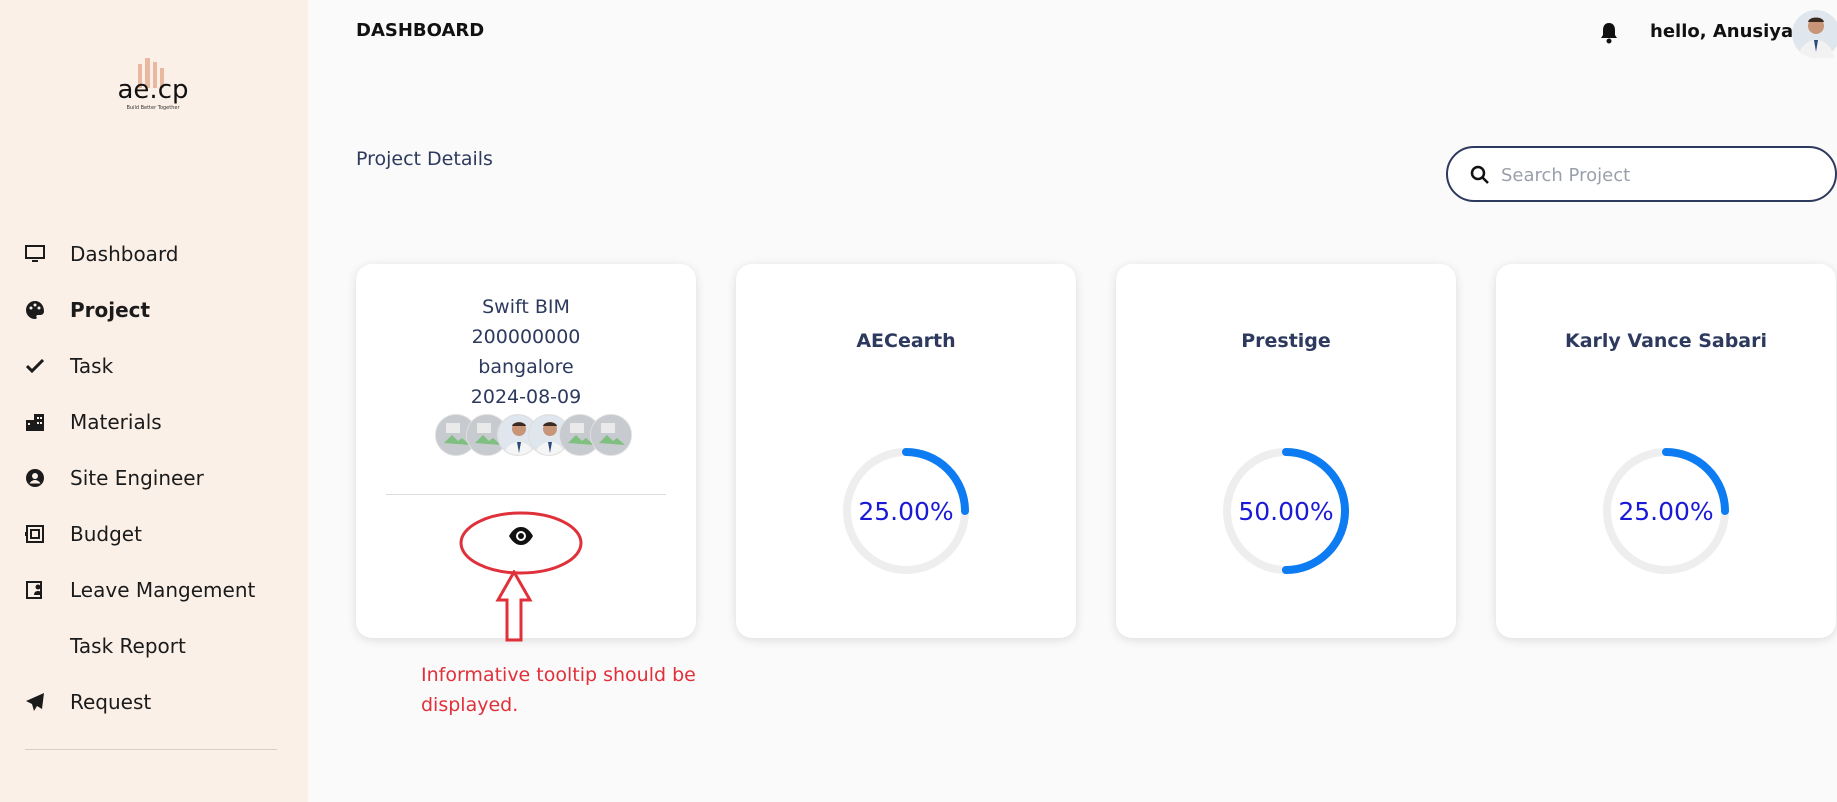 The height and width of the screenshot is (802, 1837). I want to click on svg-text: ae.cp, so click(153, 90).